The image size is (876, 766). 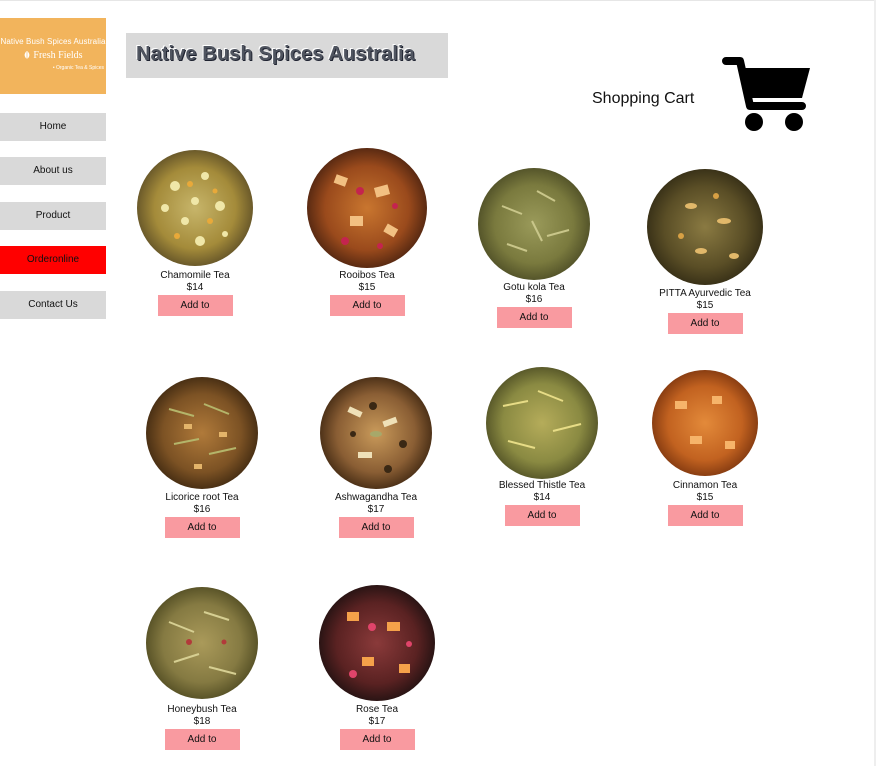 I want to click on product-price: $18, so click(x=202, y=721).